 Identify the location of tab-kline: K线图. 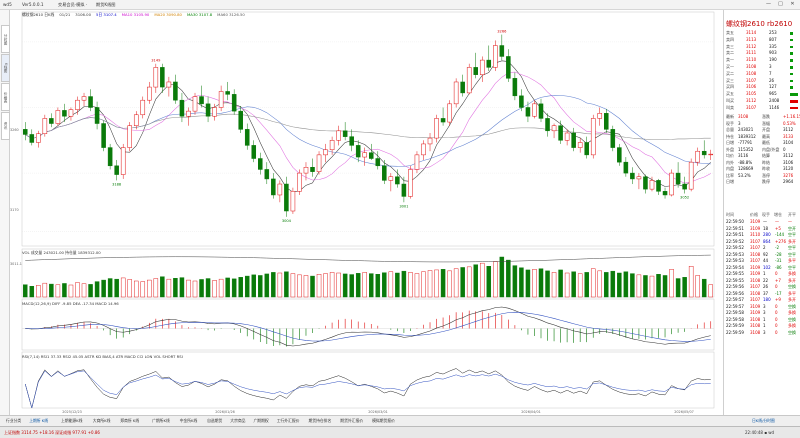
(5, 68).